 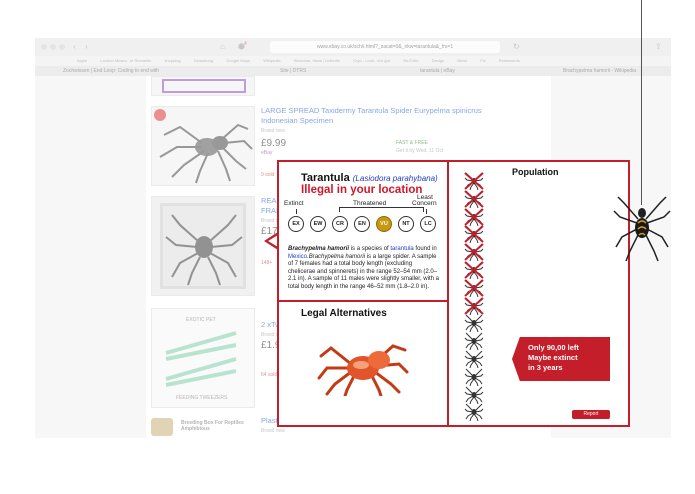 I want to click on description-text: found in, so click(x=425, y=249).